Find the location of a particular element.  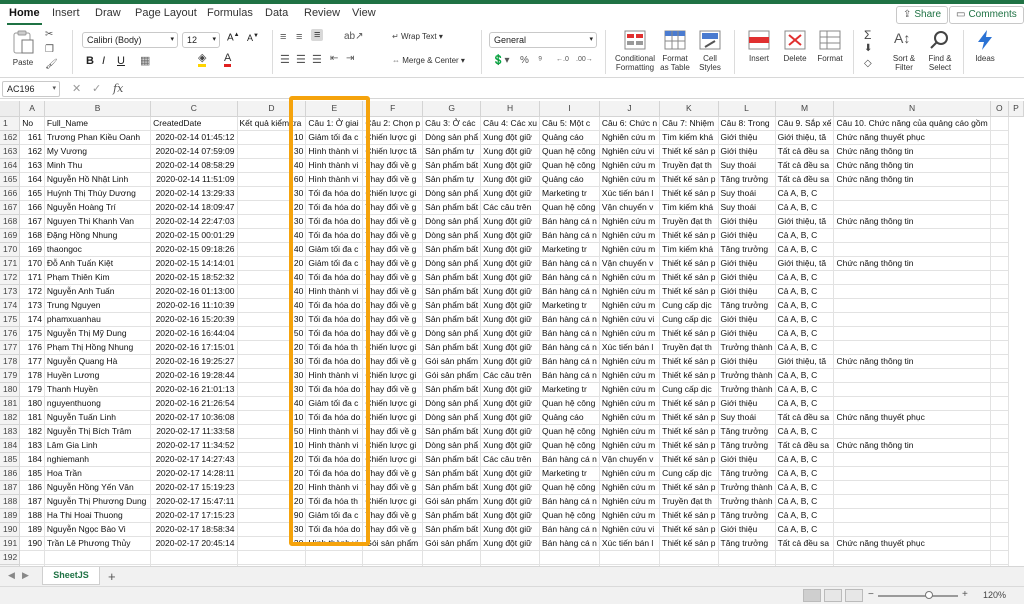

table-cell: Marketing tr is located at coordinates (569, 473).